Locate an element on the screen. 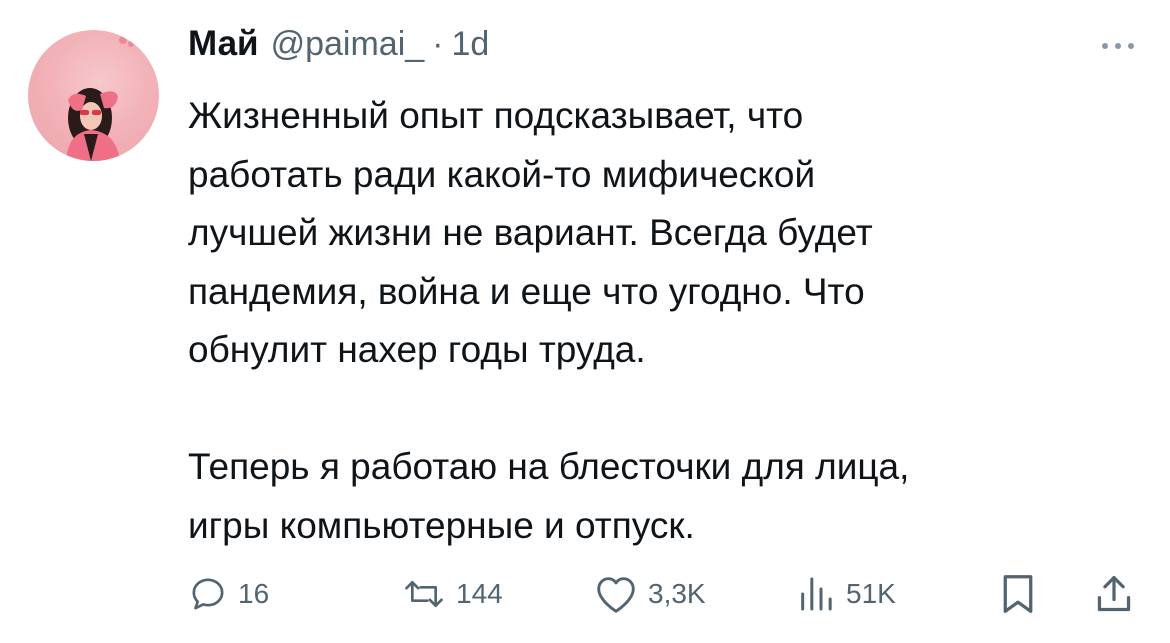  tweet-time: 1d is located at coordinates (471, 44).